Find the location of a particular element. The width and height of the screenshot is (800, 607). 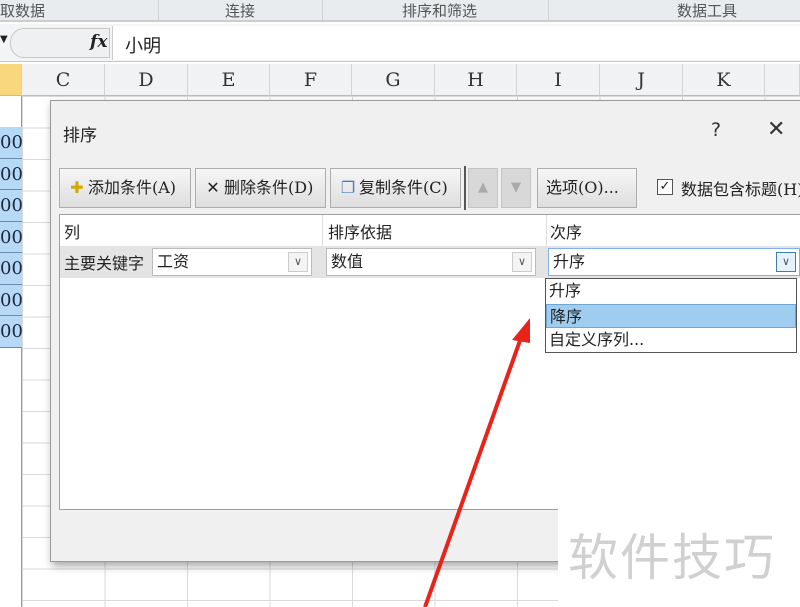

ribbon-group-connections: 连接 is located at coordinates (240, 11).